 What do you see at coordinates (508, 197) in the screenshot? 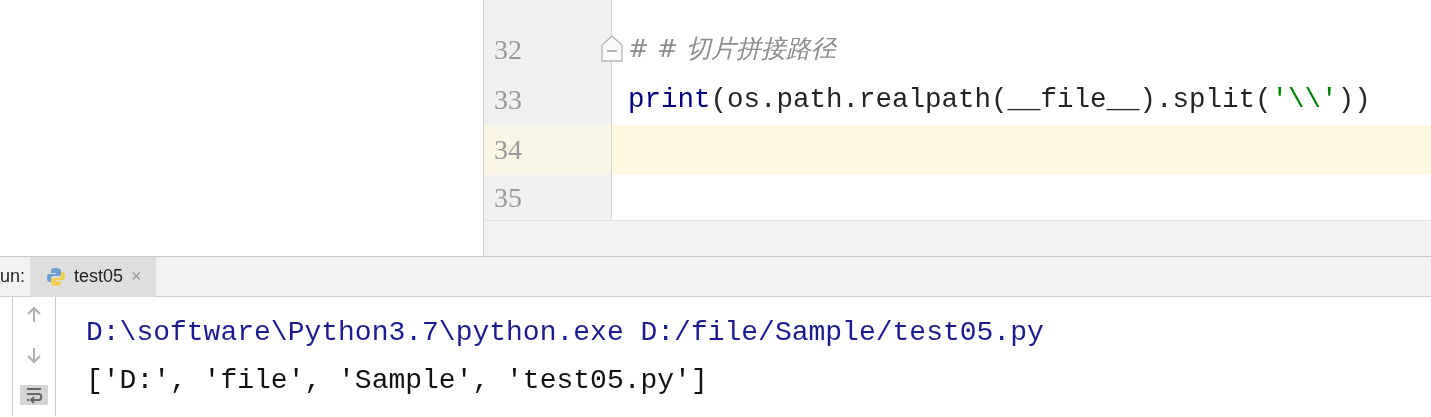
I see `line-number: 35` at bounding box center [508, 197].